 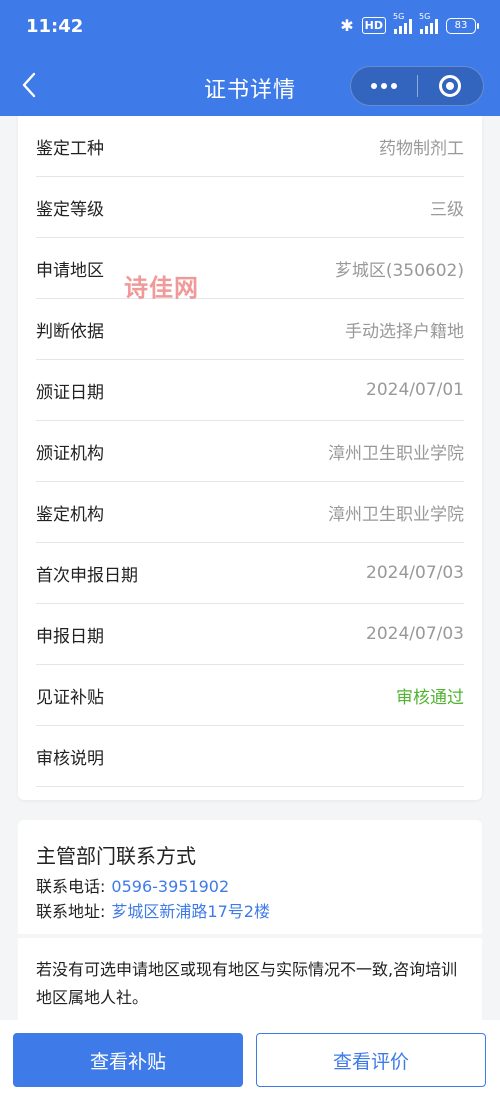 I want to click on contact-address-line: 联系地址: 芗城区新浦路17号2楼, so click(x=153, y=910).